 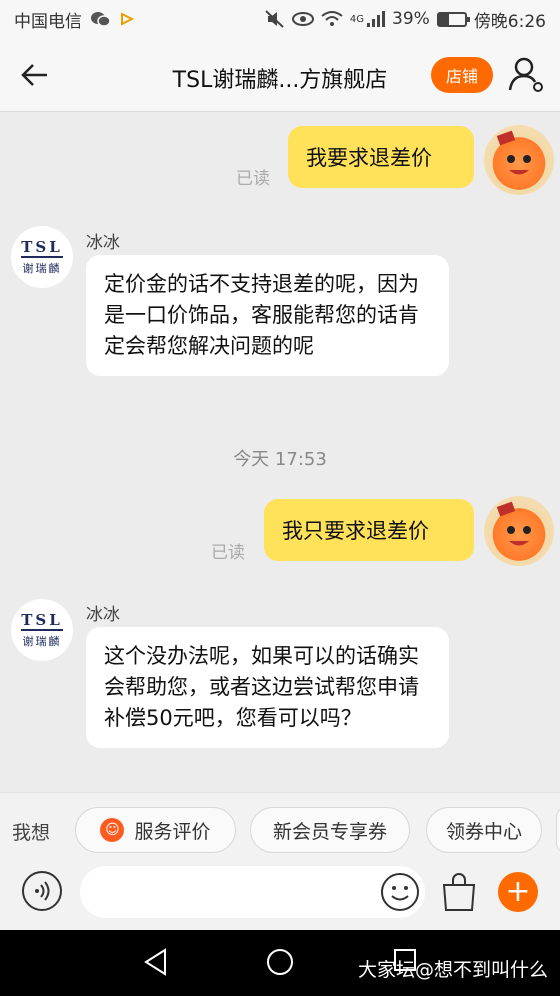 What do you see at coordinates (381, 157) in the screenshot?
I see `message-bubble-outgoing: 我要求退差价` at bounding box center [381, 157].